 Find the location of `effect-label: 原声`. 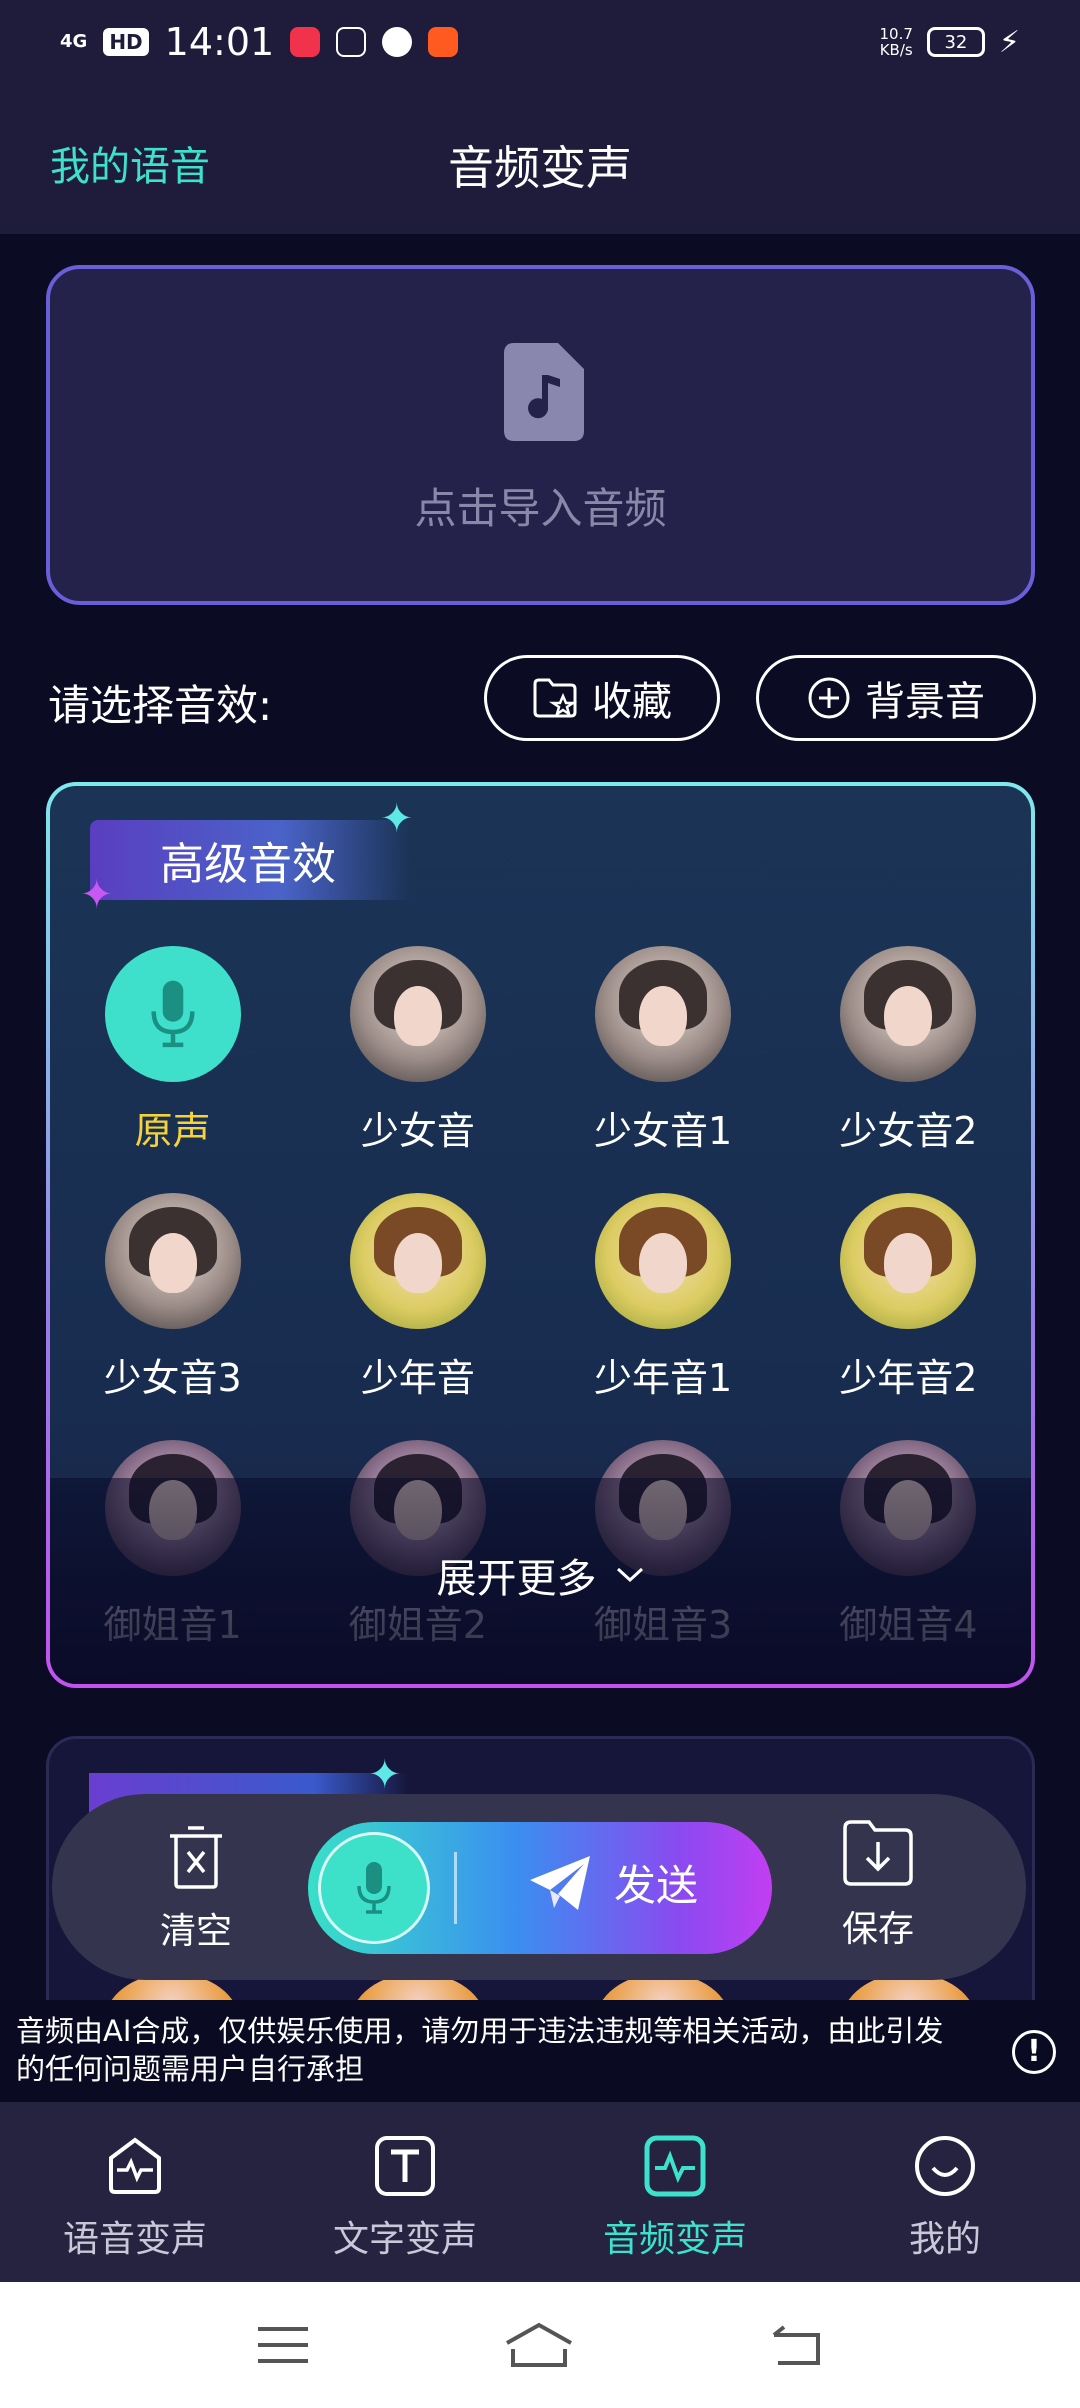

effect-label: 原声 is located at coordinates (172, 1131).